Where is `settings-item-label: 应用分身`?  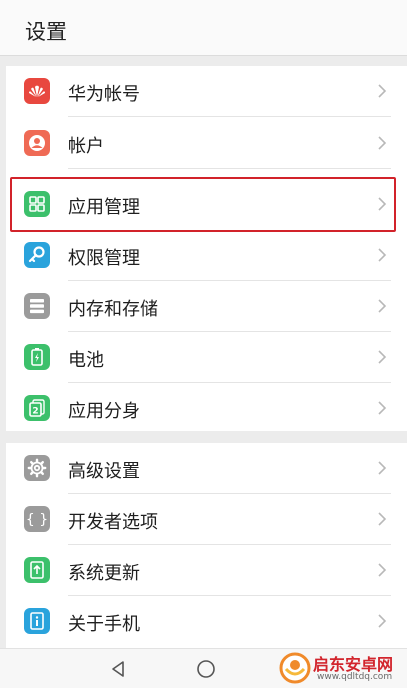 settings-item-label: 应用分身 is located at coordinates (104, 411).